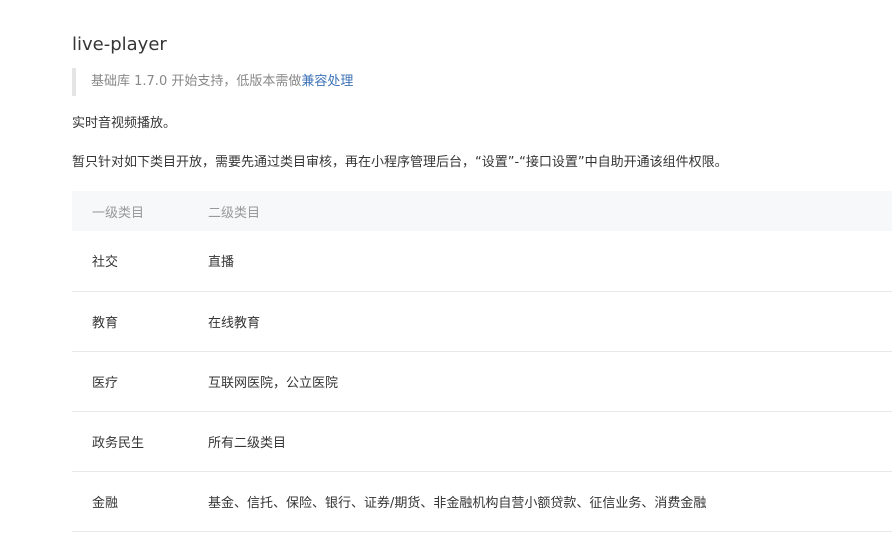  I want to click on cell-level2: 所有二级类目, so click(247, 443).